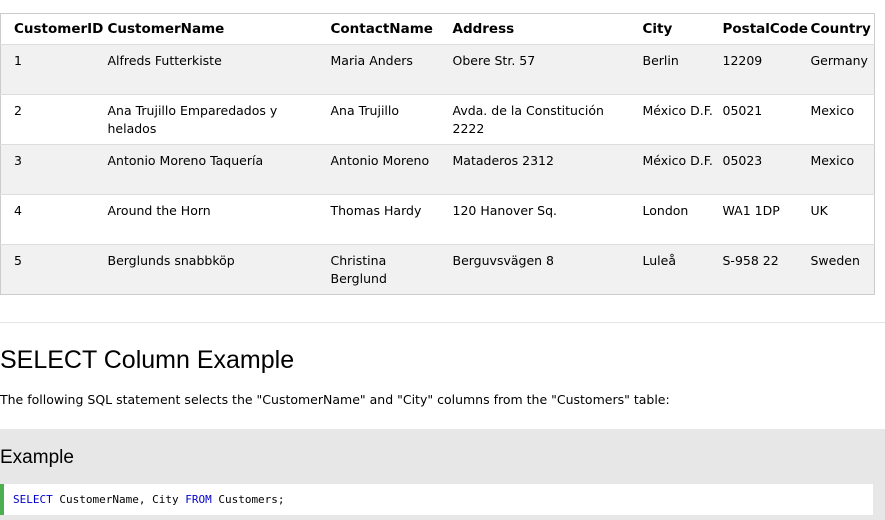  Describe the element at coordinates (219, 119) in the screenshot. I see `cell-customername: Ana Trujillo Emparedados y helados` at that location.